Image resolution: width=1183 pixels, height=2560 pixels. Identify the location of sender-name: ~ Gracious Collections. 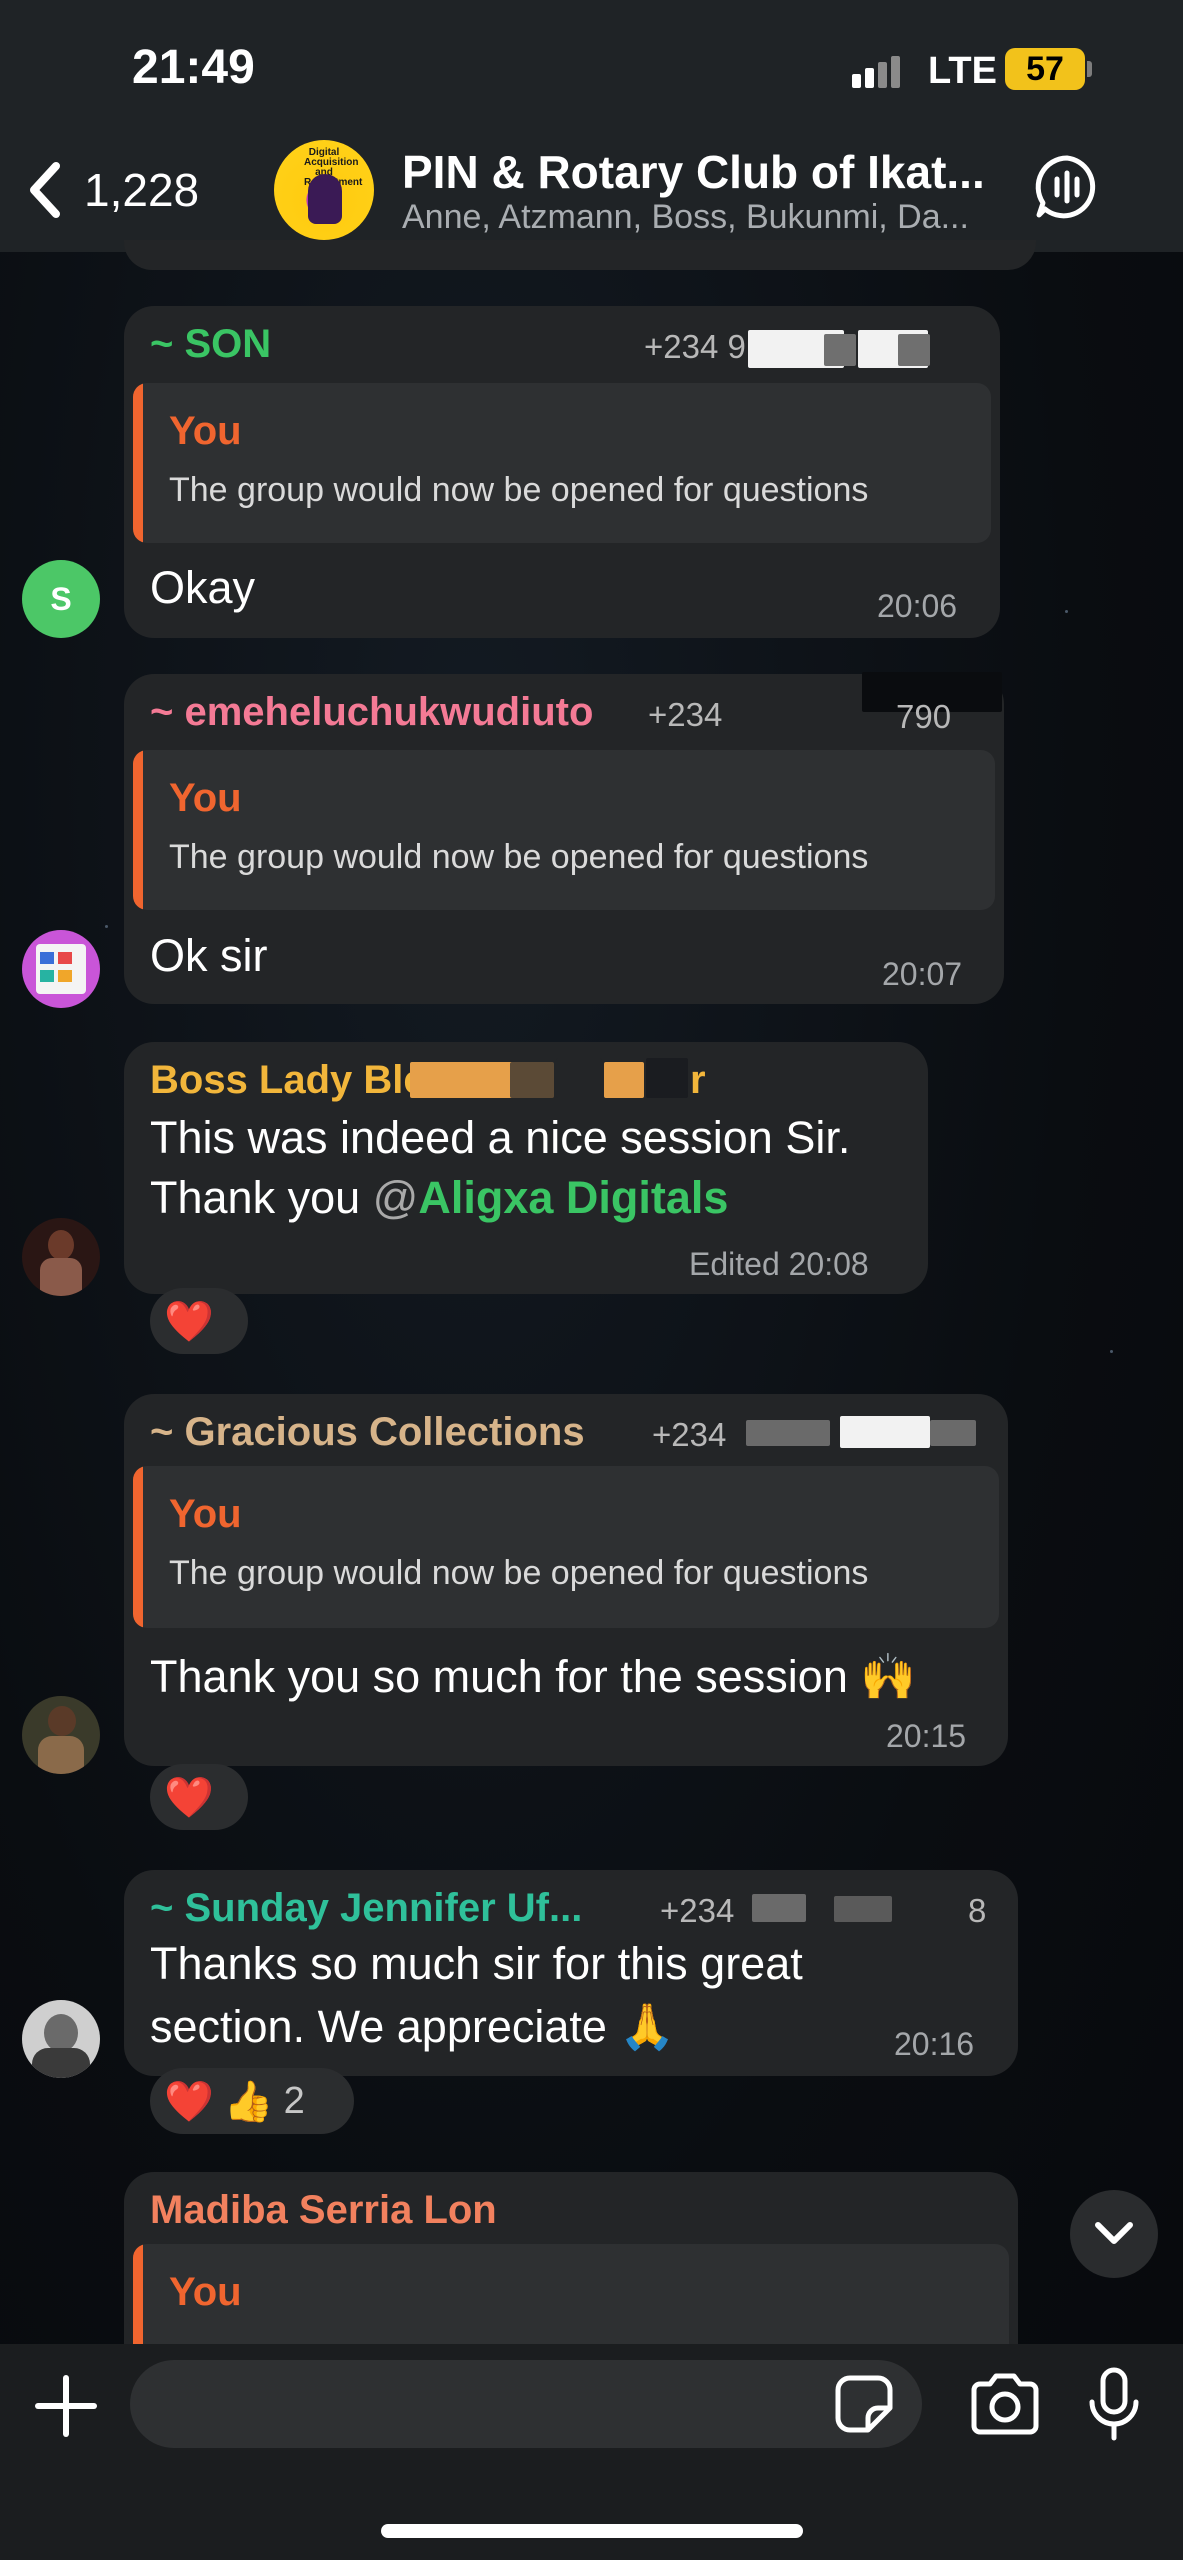
(367, 1432).